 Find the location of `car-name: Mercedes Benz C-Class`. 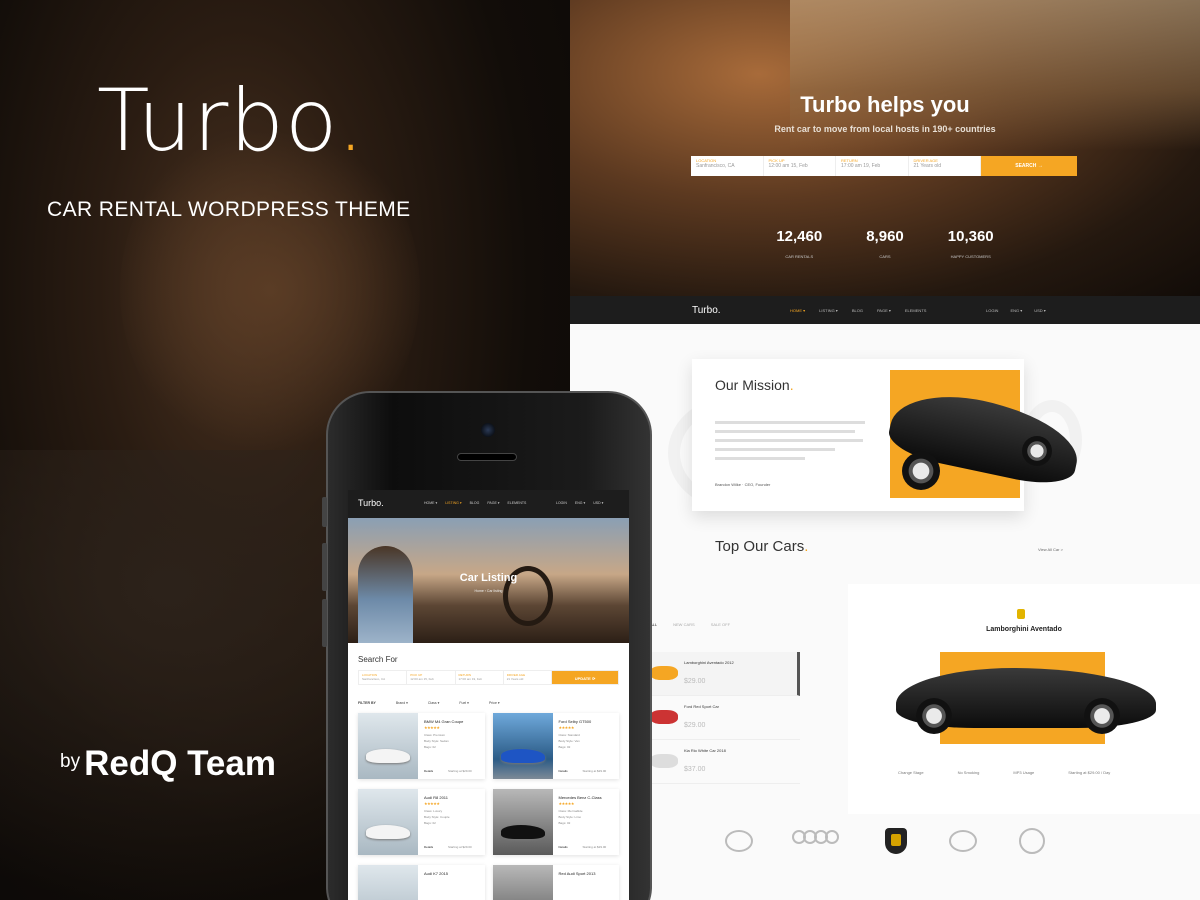

car-name: Mercedes Benz C-Class is located at coordinates (580, 797).